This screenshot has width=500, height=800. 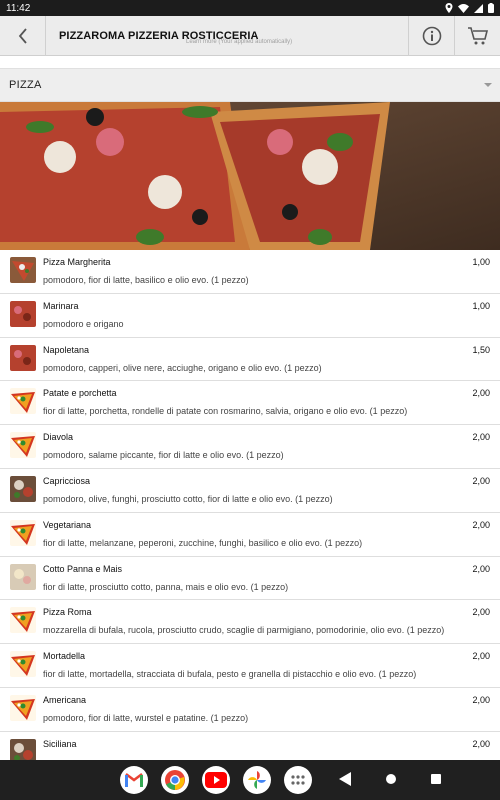 I want to click on menu-item-name: Pizza Roma, so click(x=67, y=612).